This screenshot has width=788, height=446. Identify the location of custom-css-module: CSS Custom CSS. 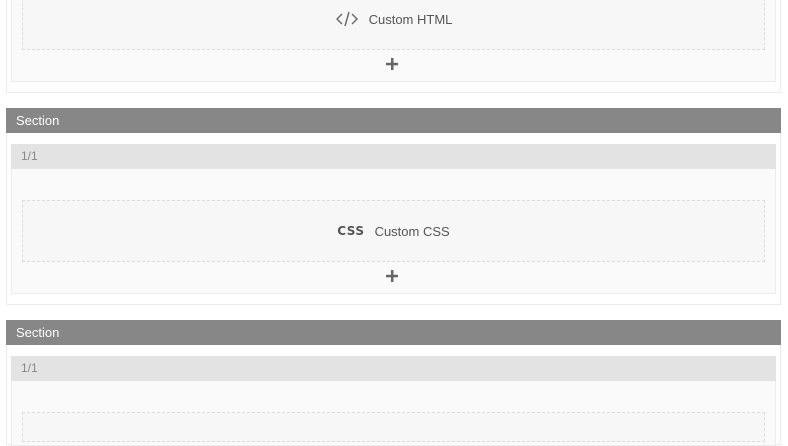
(393, 231).